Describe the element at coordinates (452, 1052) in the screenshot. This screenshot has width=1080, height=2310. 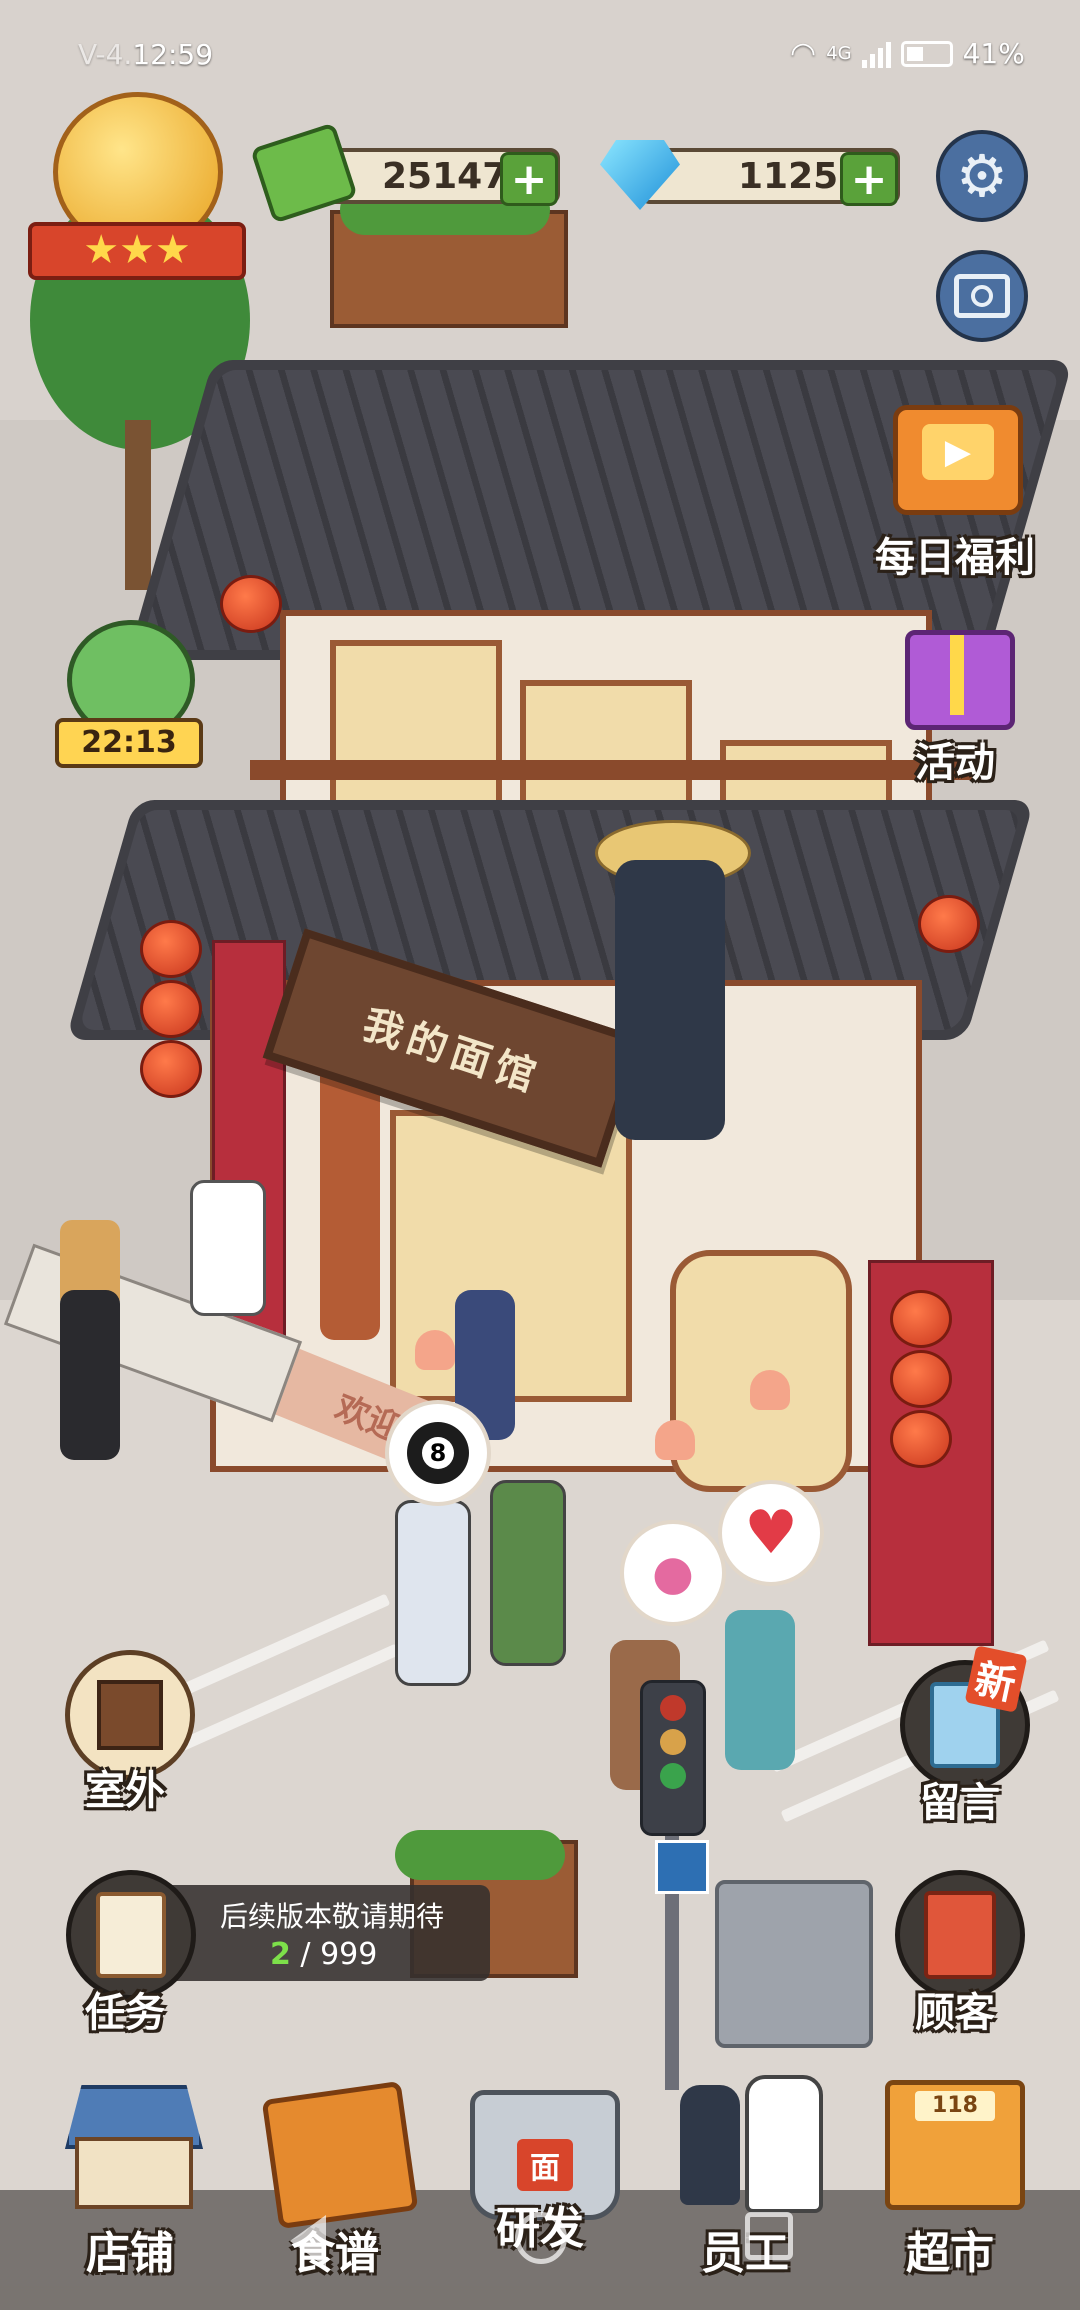
I see `restaurant-sign-text: 我的面馆` at that location.